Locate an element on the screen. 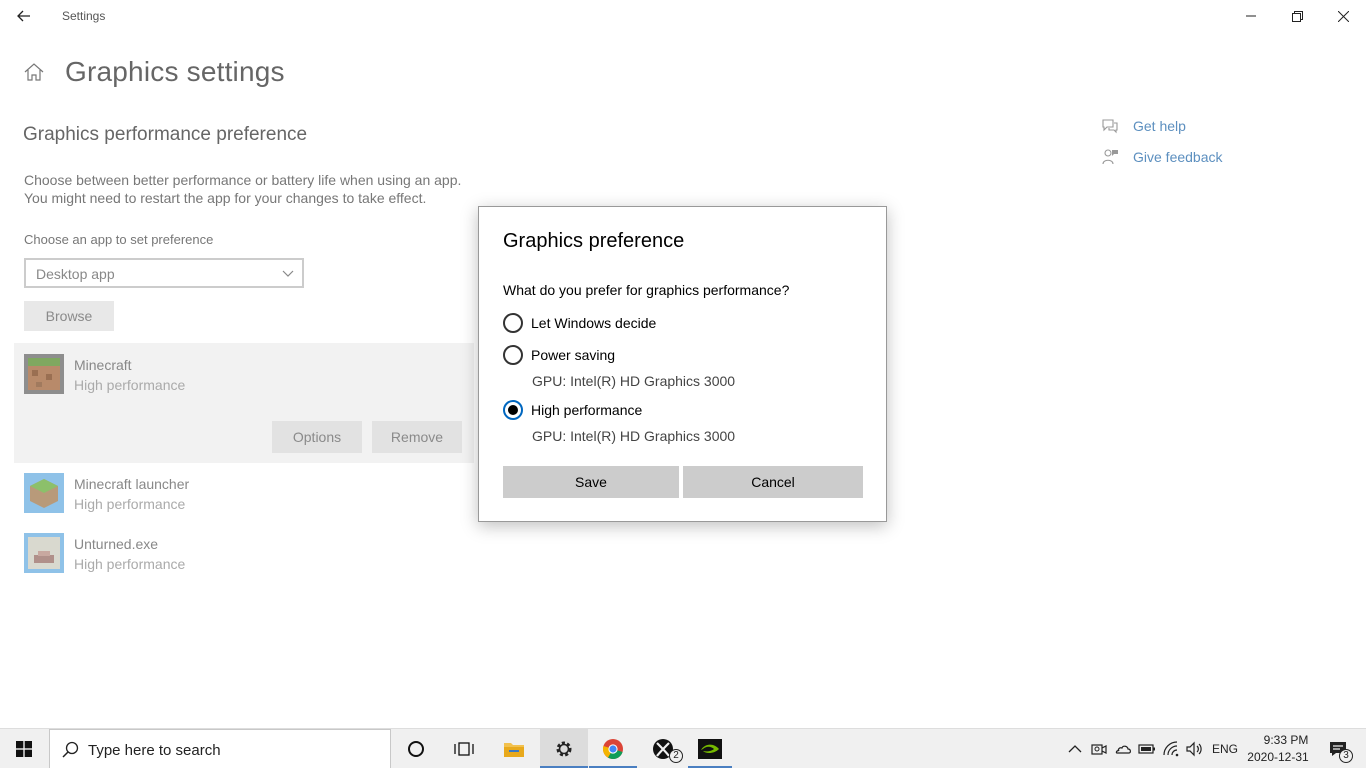 This screenshot has height=768, width=1366. windows-icon is located at coordinates (24, 749).